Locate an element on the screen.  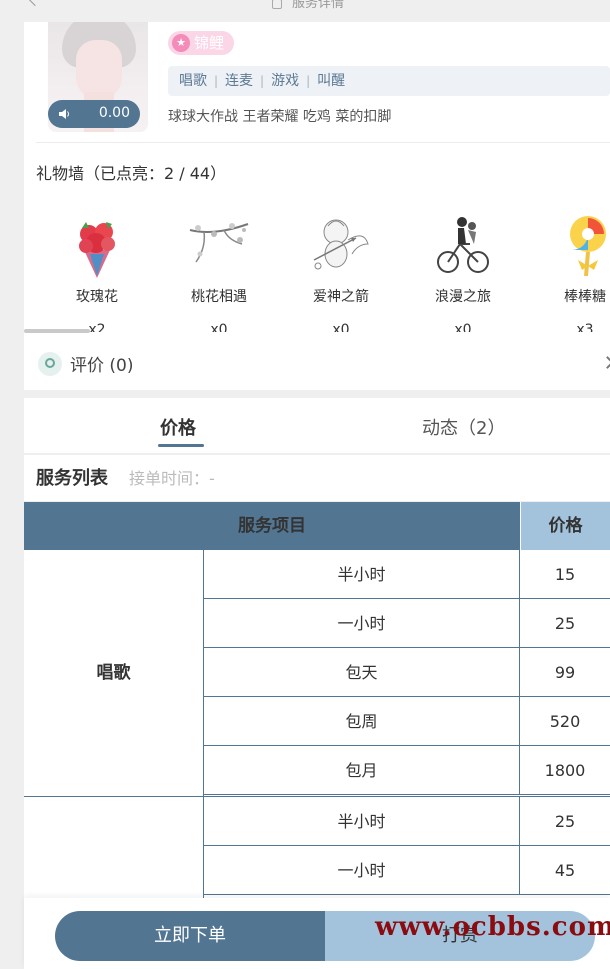
gift-scrollbar-thumb is located at coordinates (57, 331).